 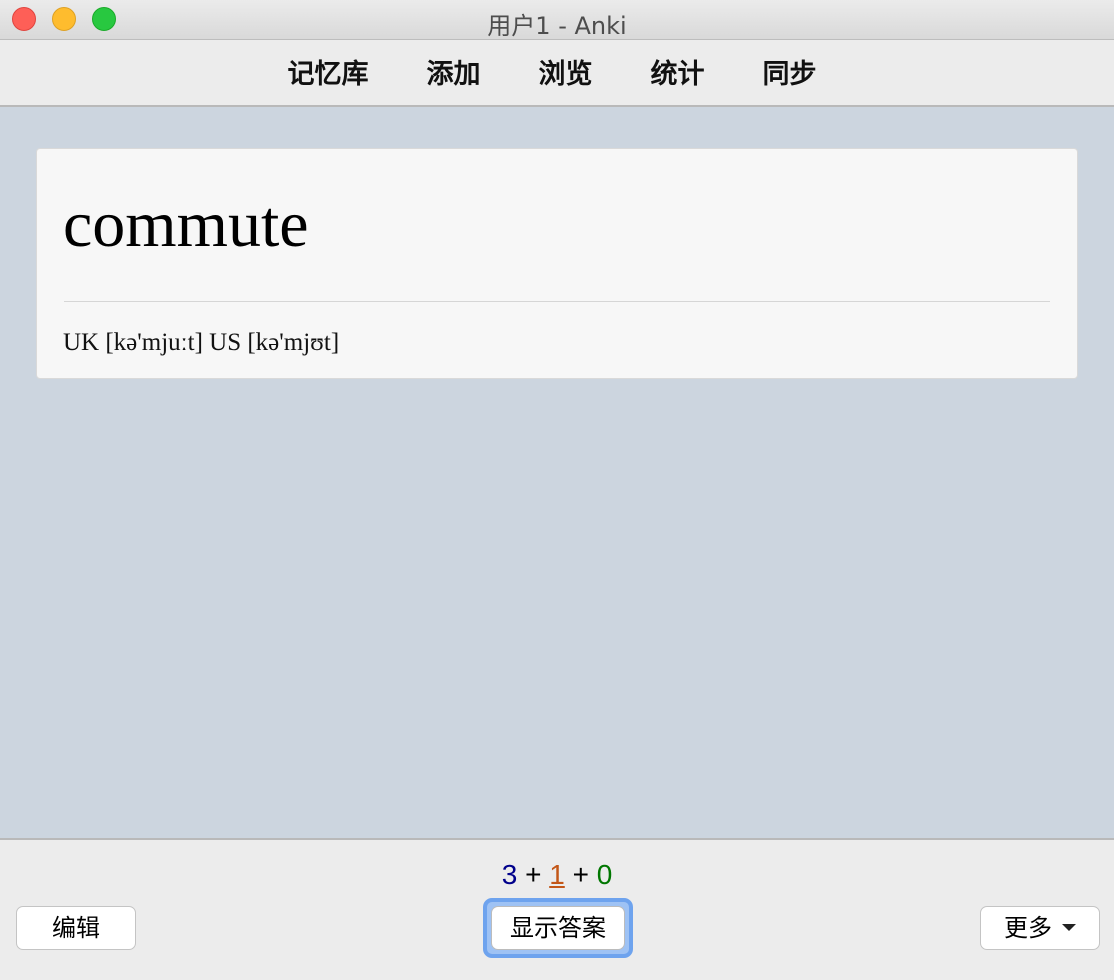 What do you see at coordinates (557, 26) in the screenshot?
I see `window-title: 用户1 - Anki` at bounding box center [557, 26].